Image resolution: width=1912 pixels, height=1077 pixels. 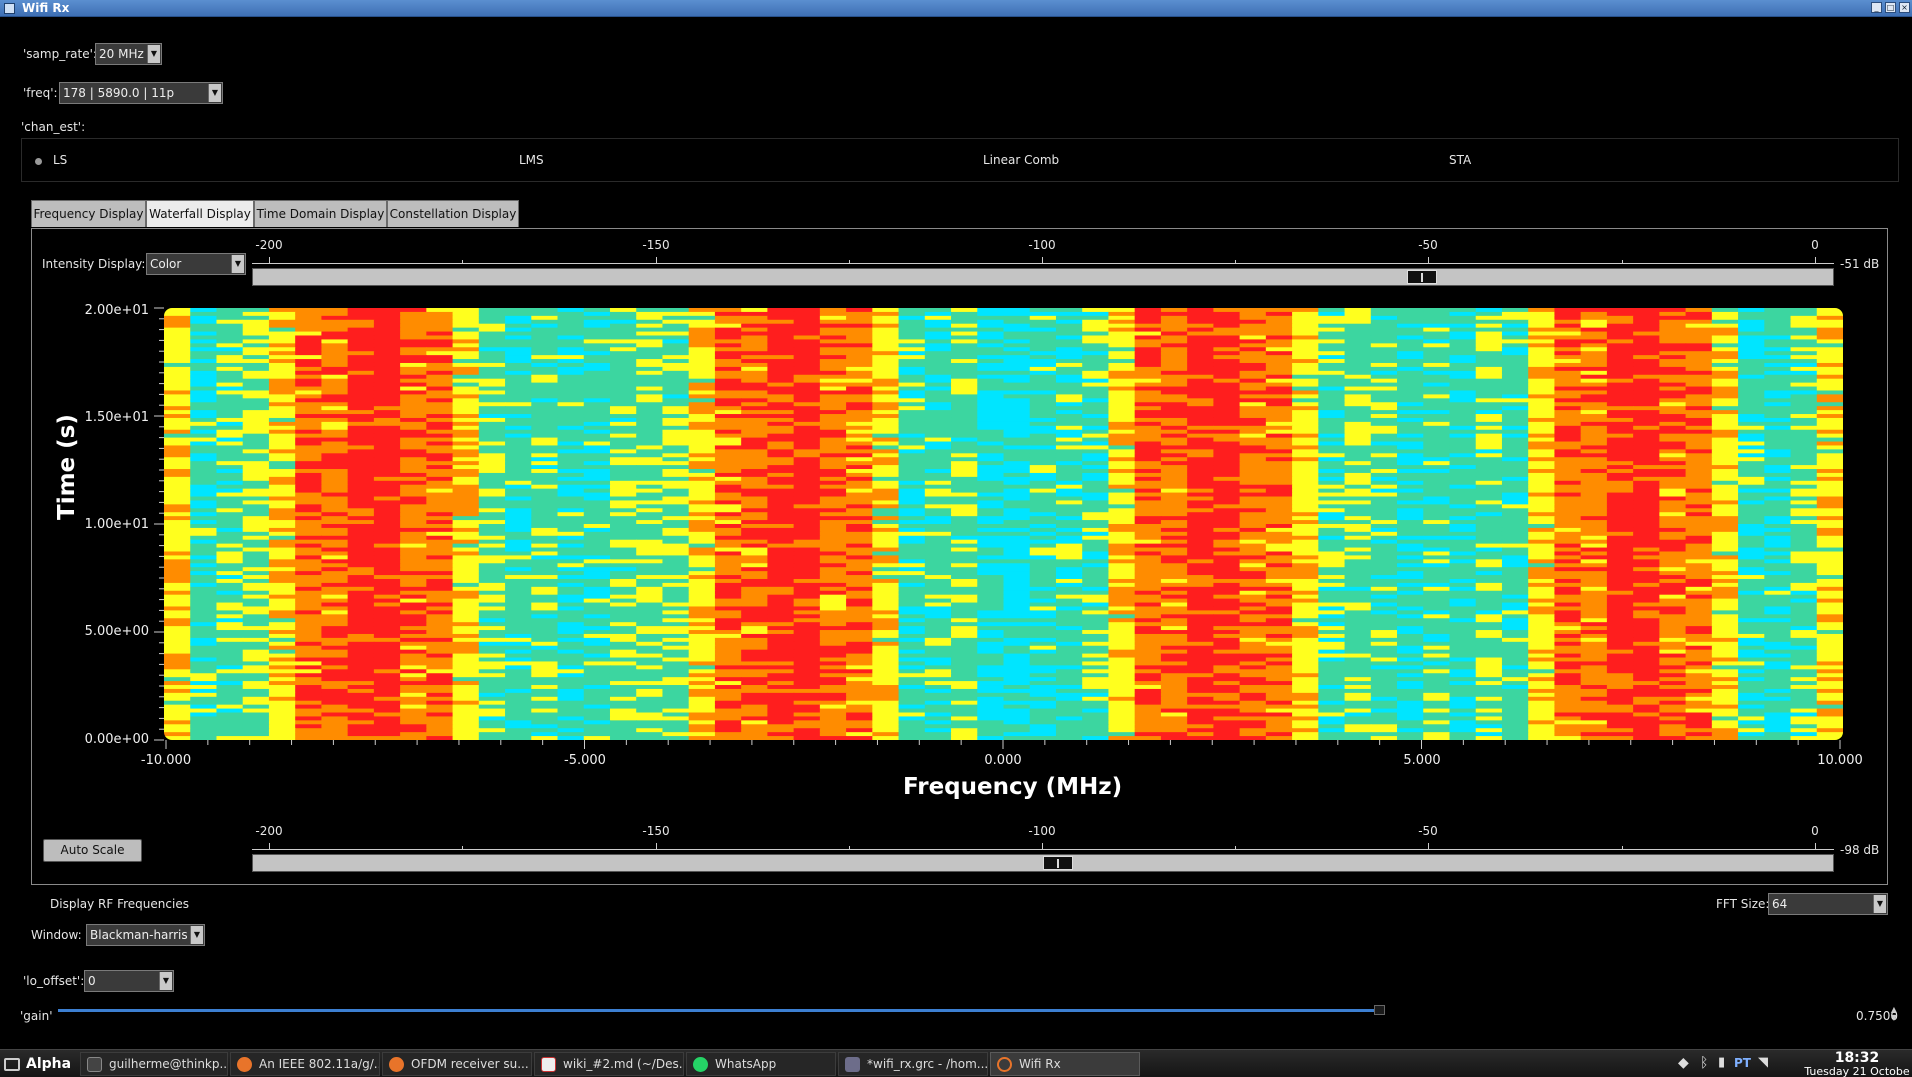 What do you see at coordinates (1421, 277) in the screenshot?
I see `upper-intensity-slider-handle` at bounding box center [1421, 277].